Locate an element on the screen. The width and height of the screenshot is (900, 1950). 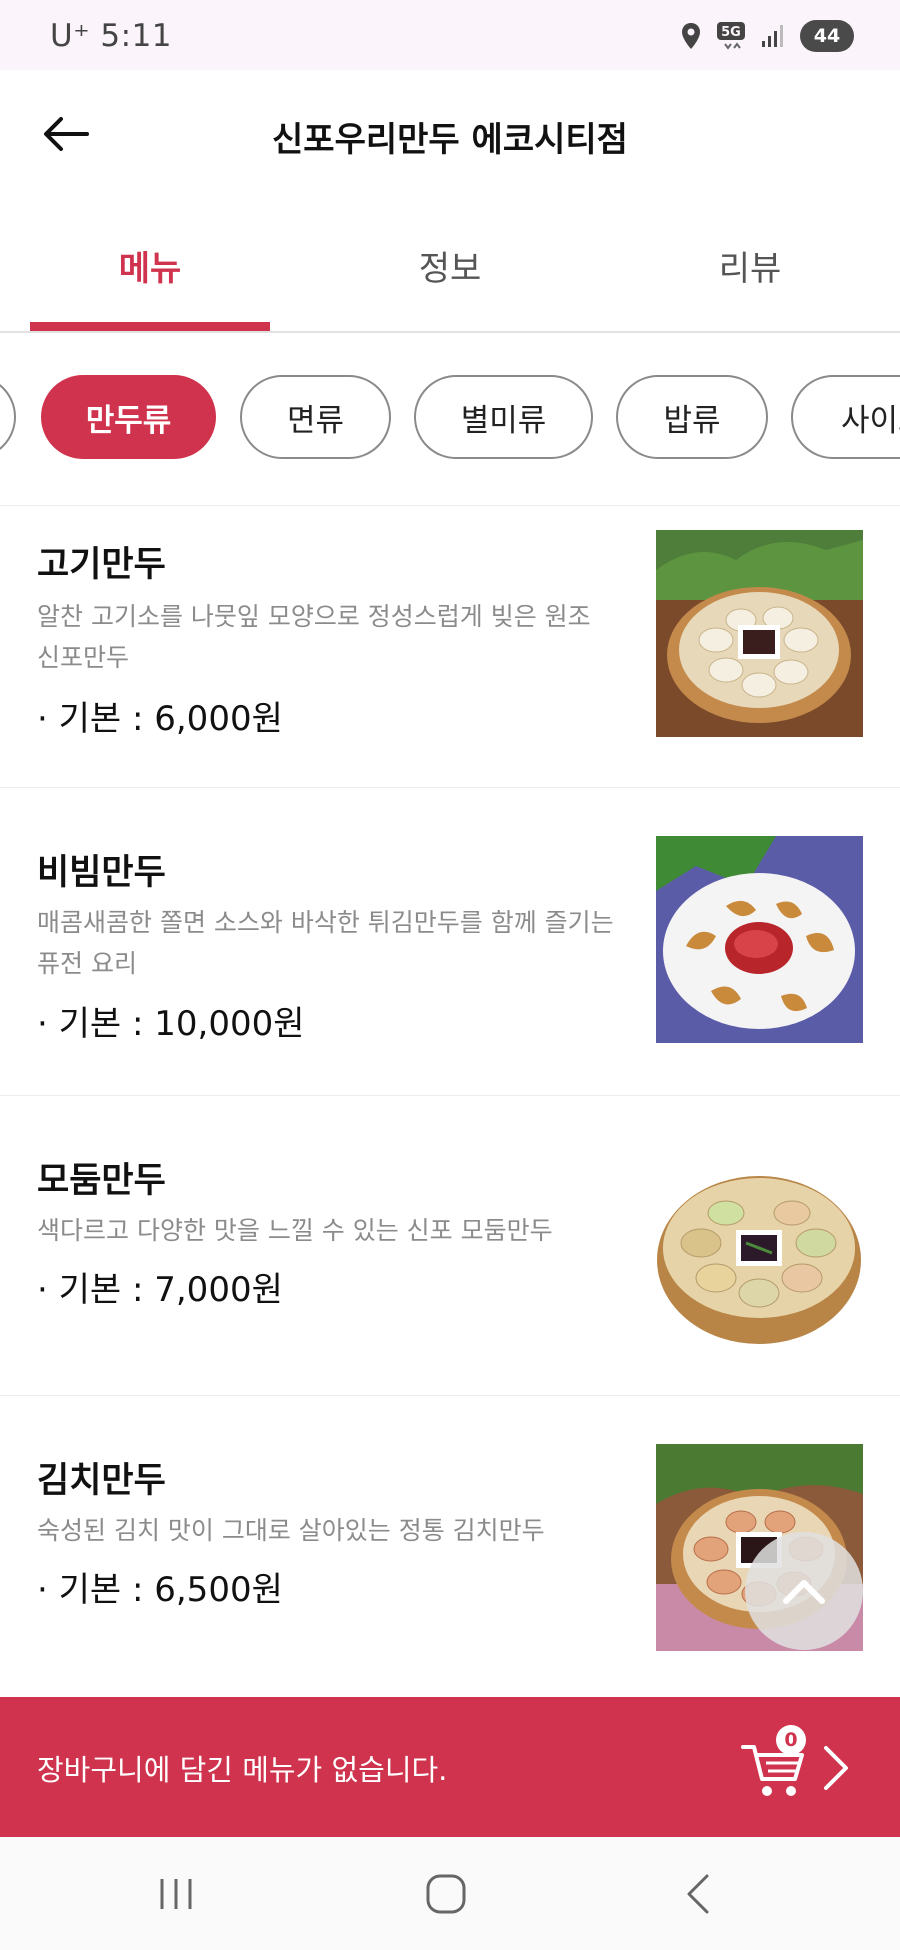
scroll-to-top-button is located at coordinates (804, 1591).